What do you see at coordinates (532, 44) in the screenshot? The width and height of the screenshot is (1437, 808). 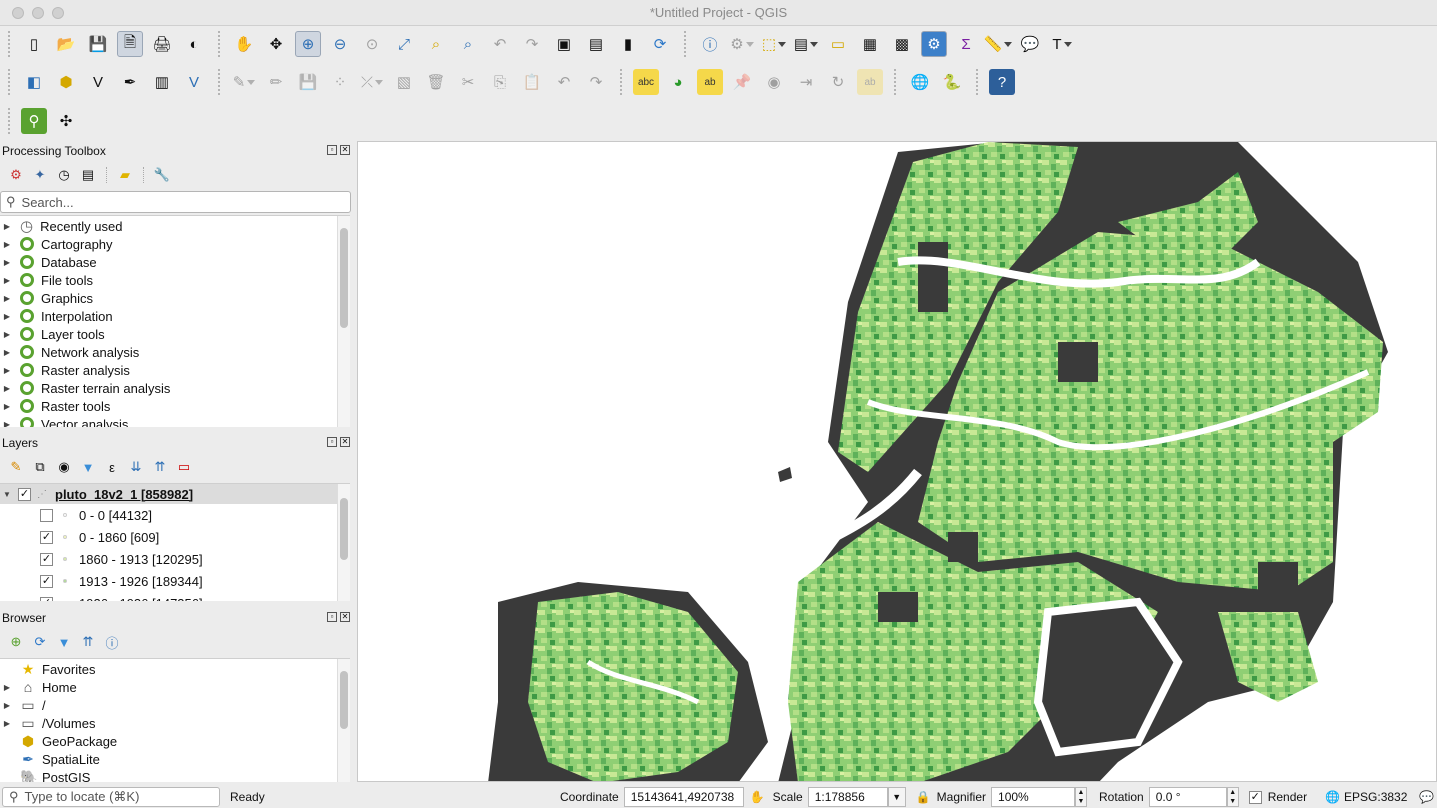 I see `zoom-next-icon: ↷` at bounding box center [532, 44].